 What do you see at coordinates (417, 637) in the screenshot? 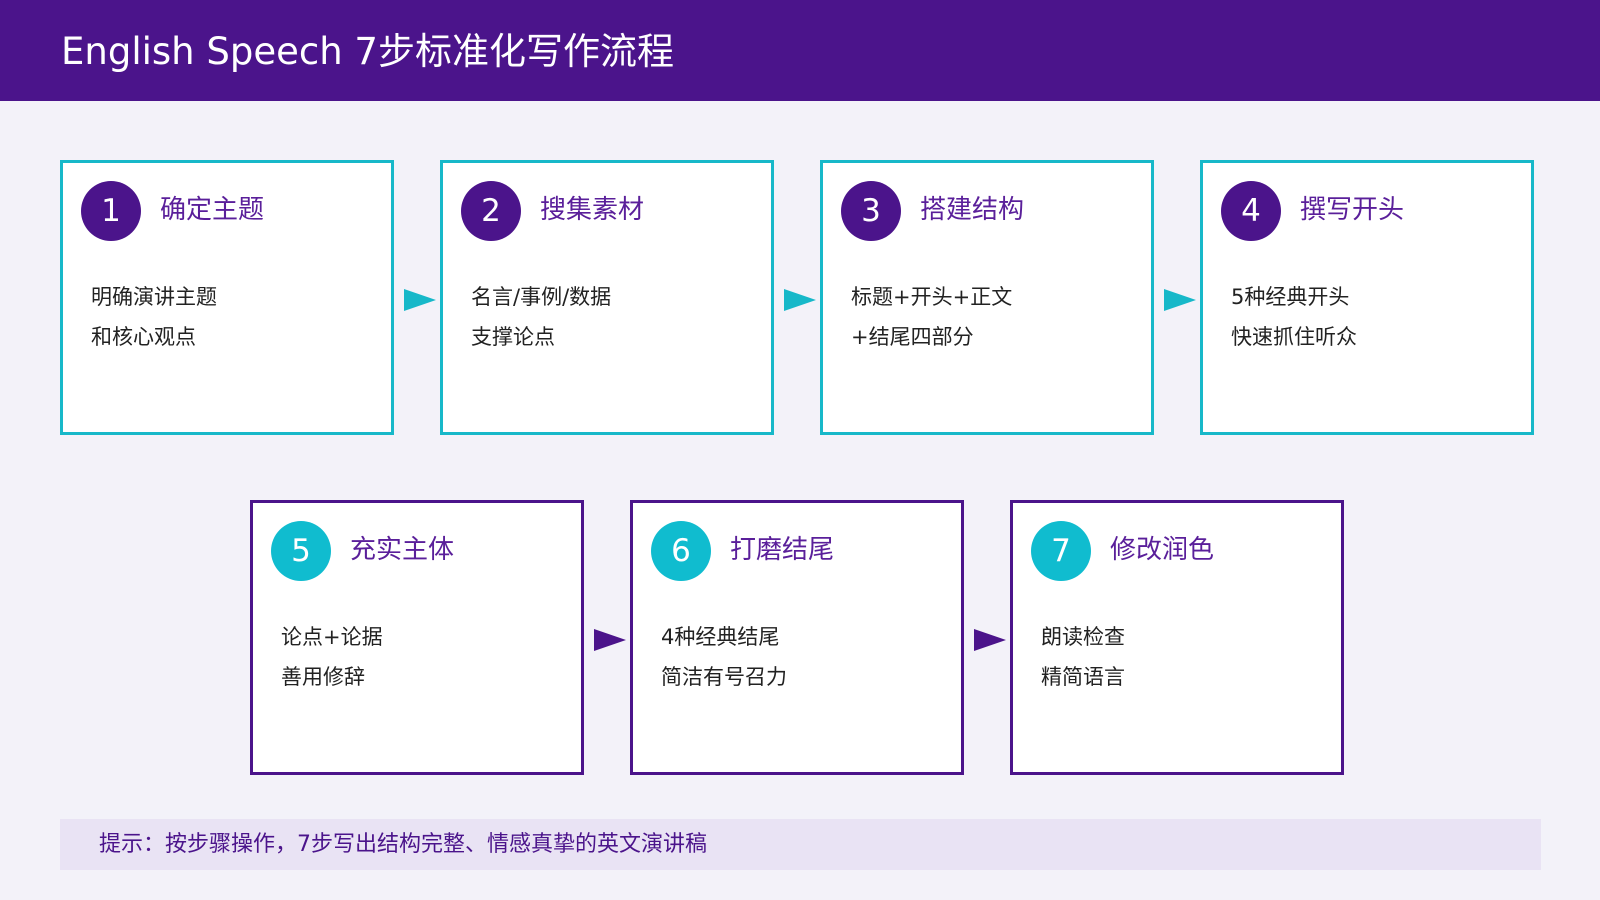
I see `step-card-5: 5 充实主体 论点+论据 善用修辞` at bounding box center [417, 637].